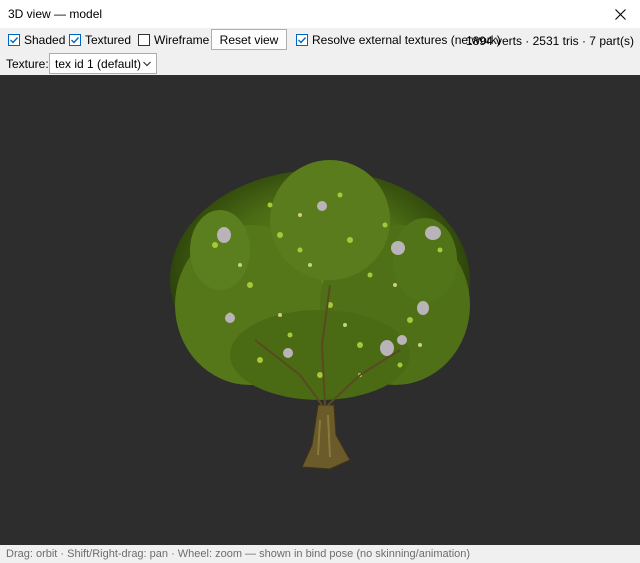 This screenshot has width=640, height=563. I want to click on close-button, so click(620, 14).